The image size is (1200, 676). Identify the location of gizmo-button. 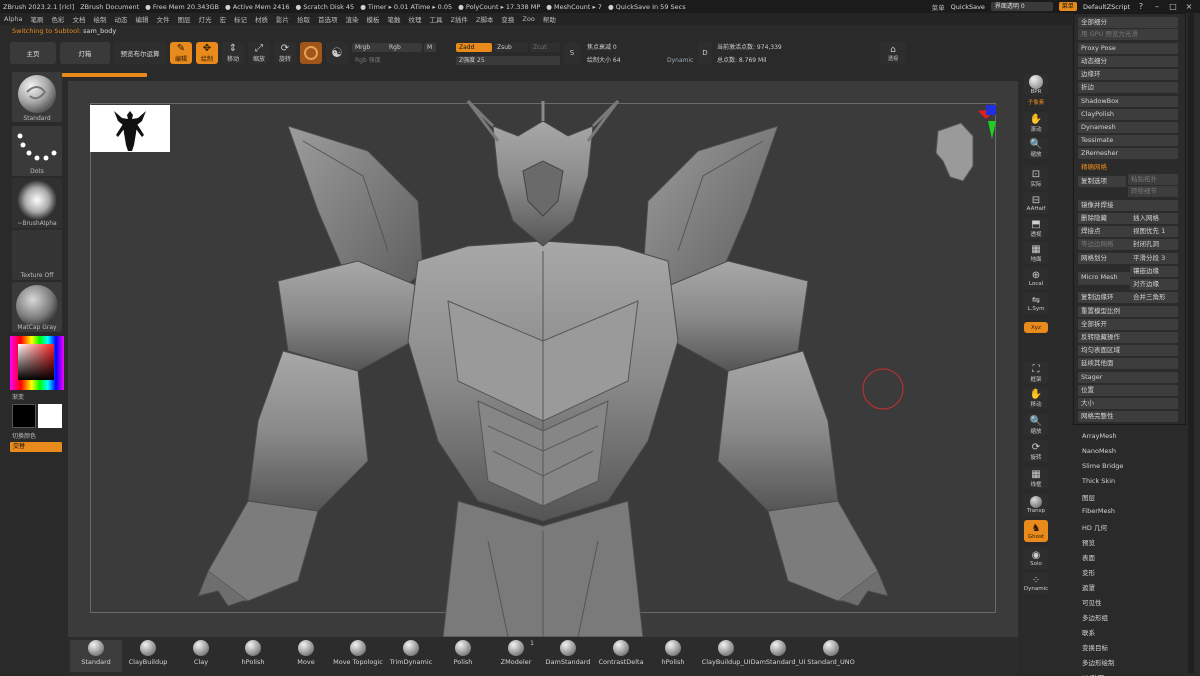
(311, 53).